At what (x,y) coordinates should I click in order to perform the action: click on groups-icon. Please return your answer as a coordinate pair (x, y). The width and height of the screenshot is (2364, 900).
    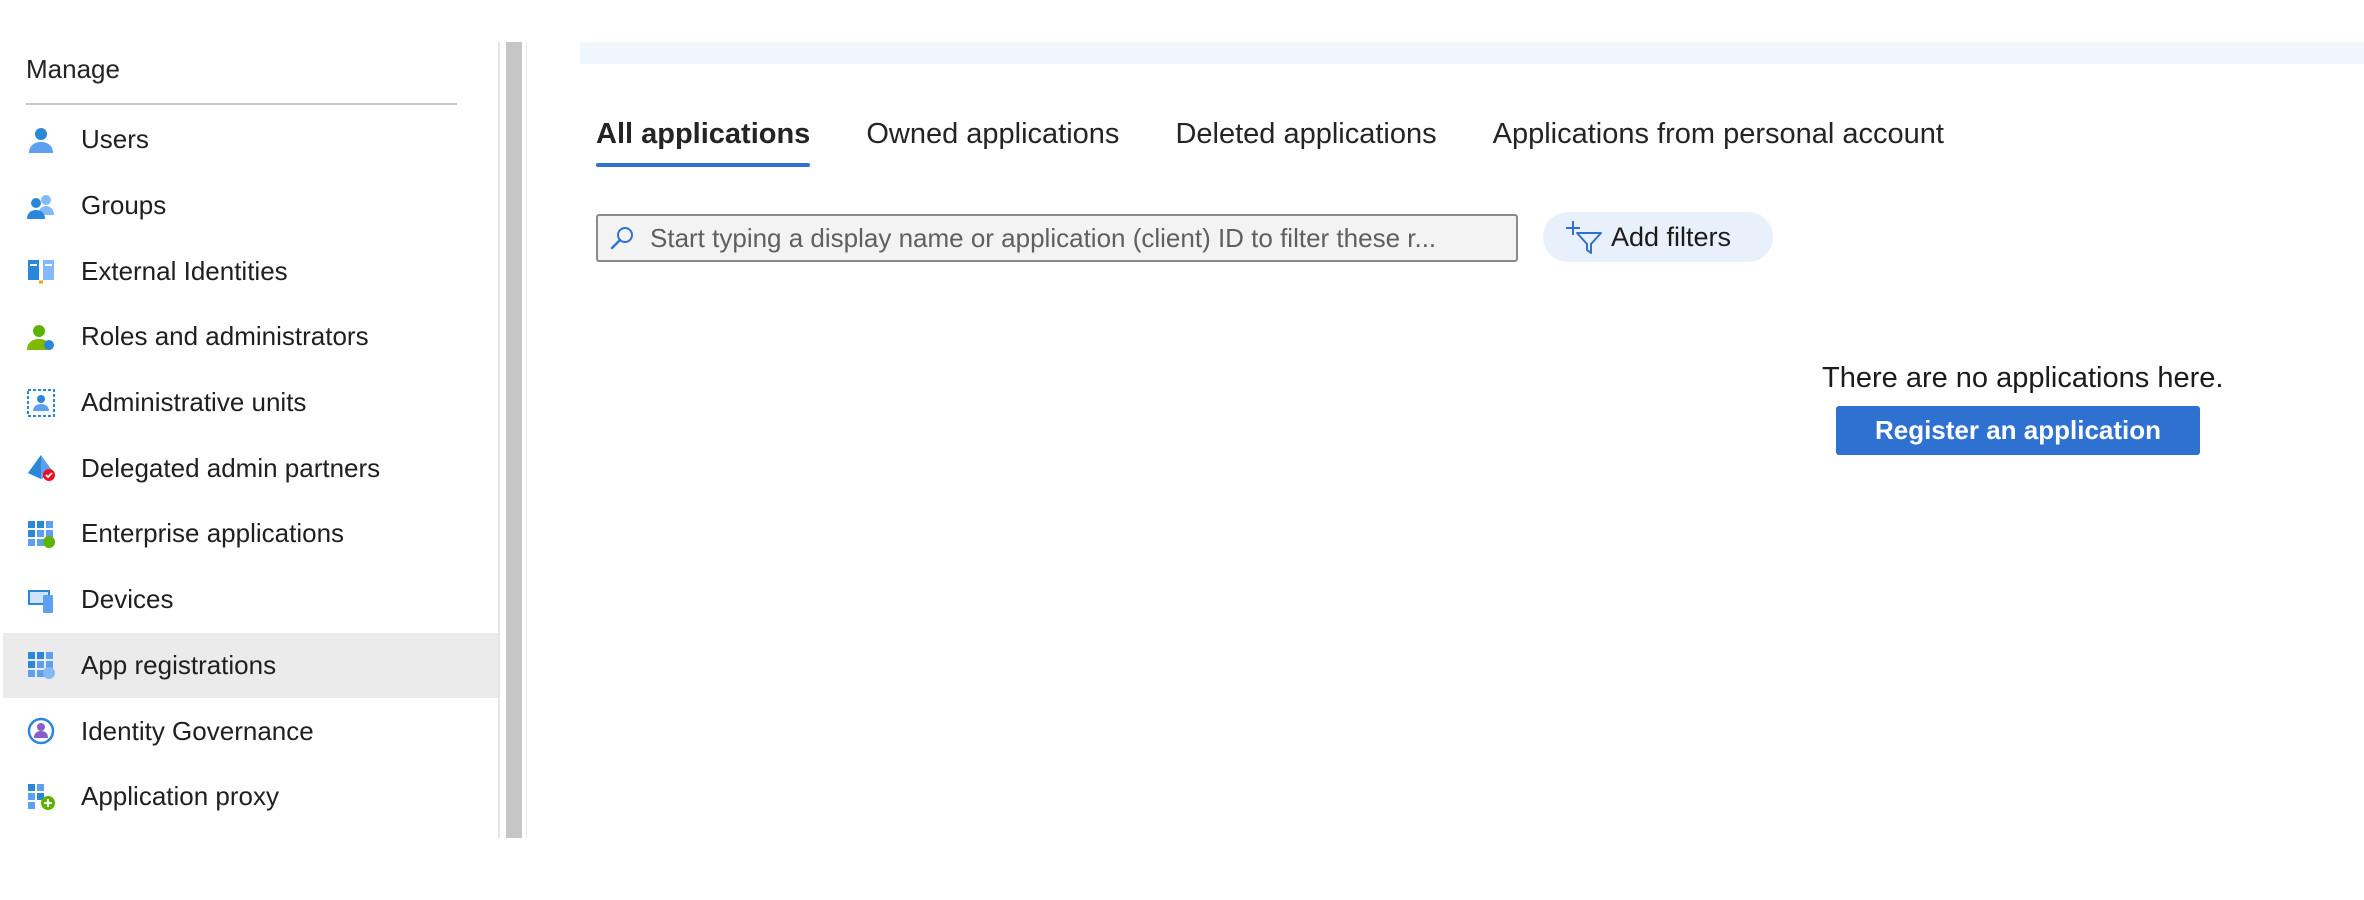
    Looking at the image, I should click on (41, 206).